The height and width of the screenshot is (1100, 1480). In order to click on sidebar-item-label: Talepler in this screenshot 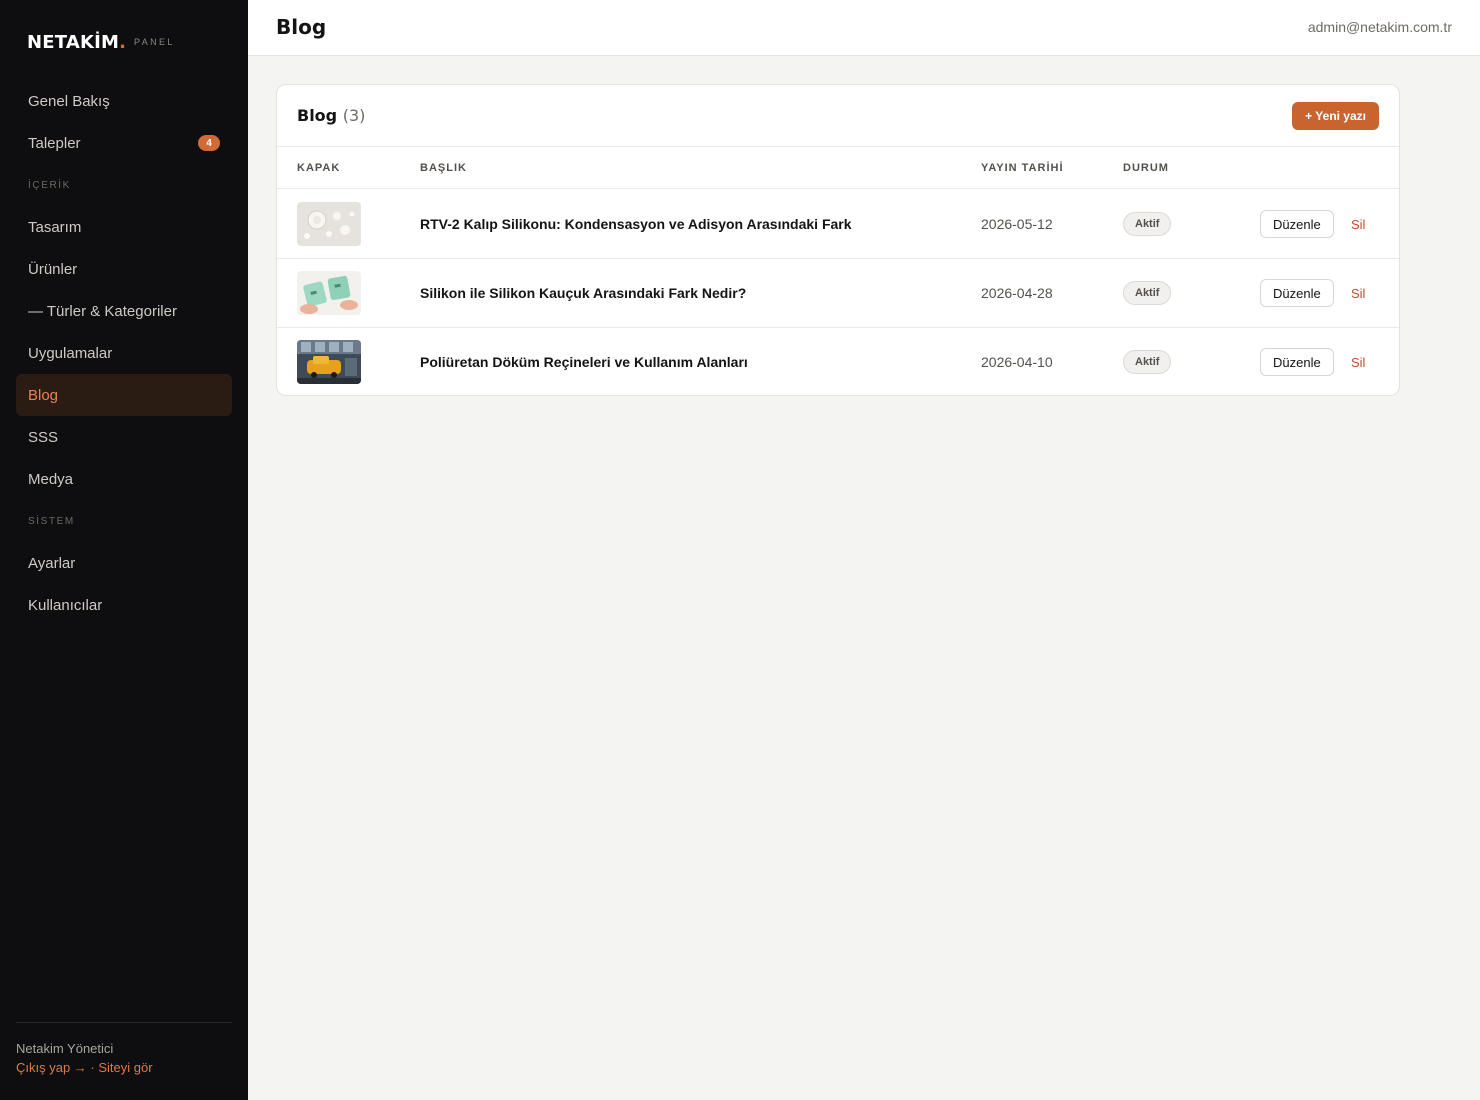, I will do `click(54, 143)`.